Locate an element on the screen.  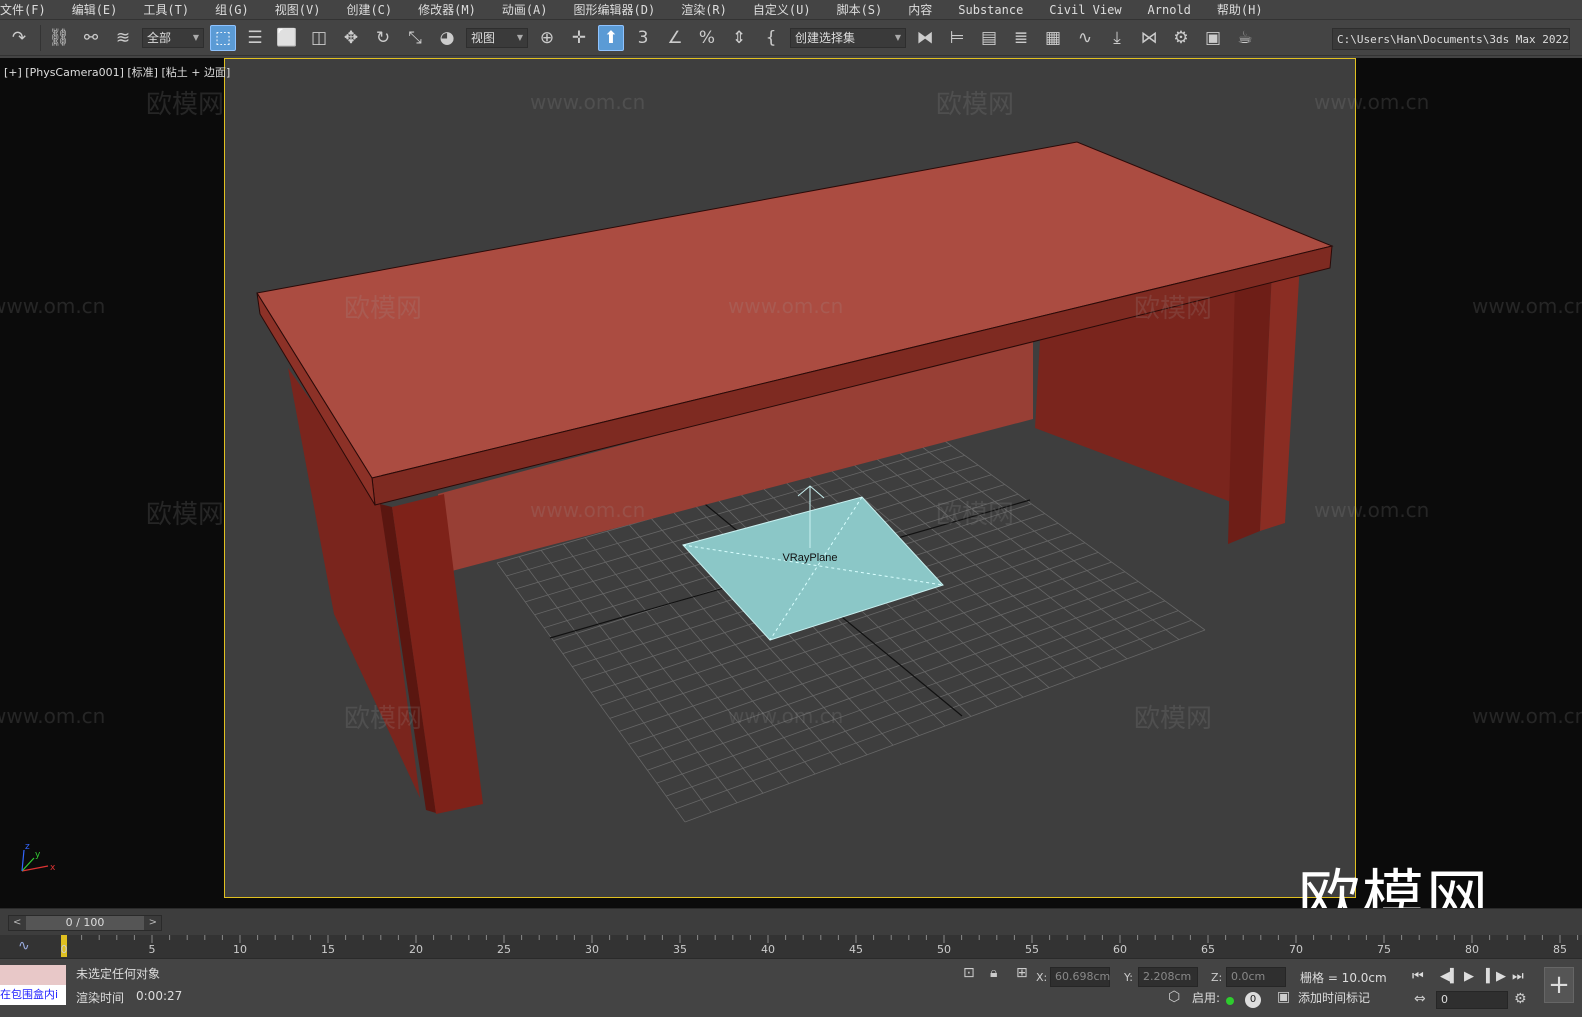
reference-coordinate-value: 视图 is located at coordinates (483, 38).